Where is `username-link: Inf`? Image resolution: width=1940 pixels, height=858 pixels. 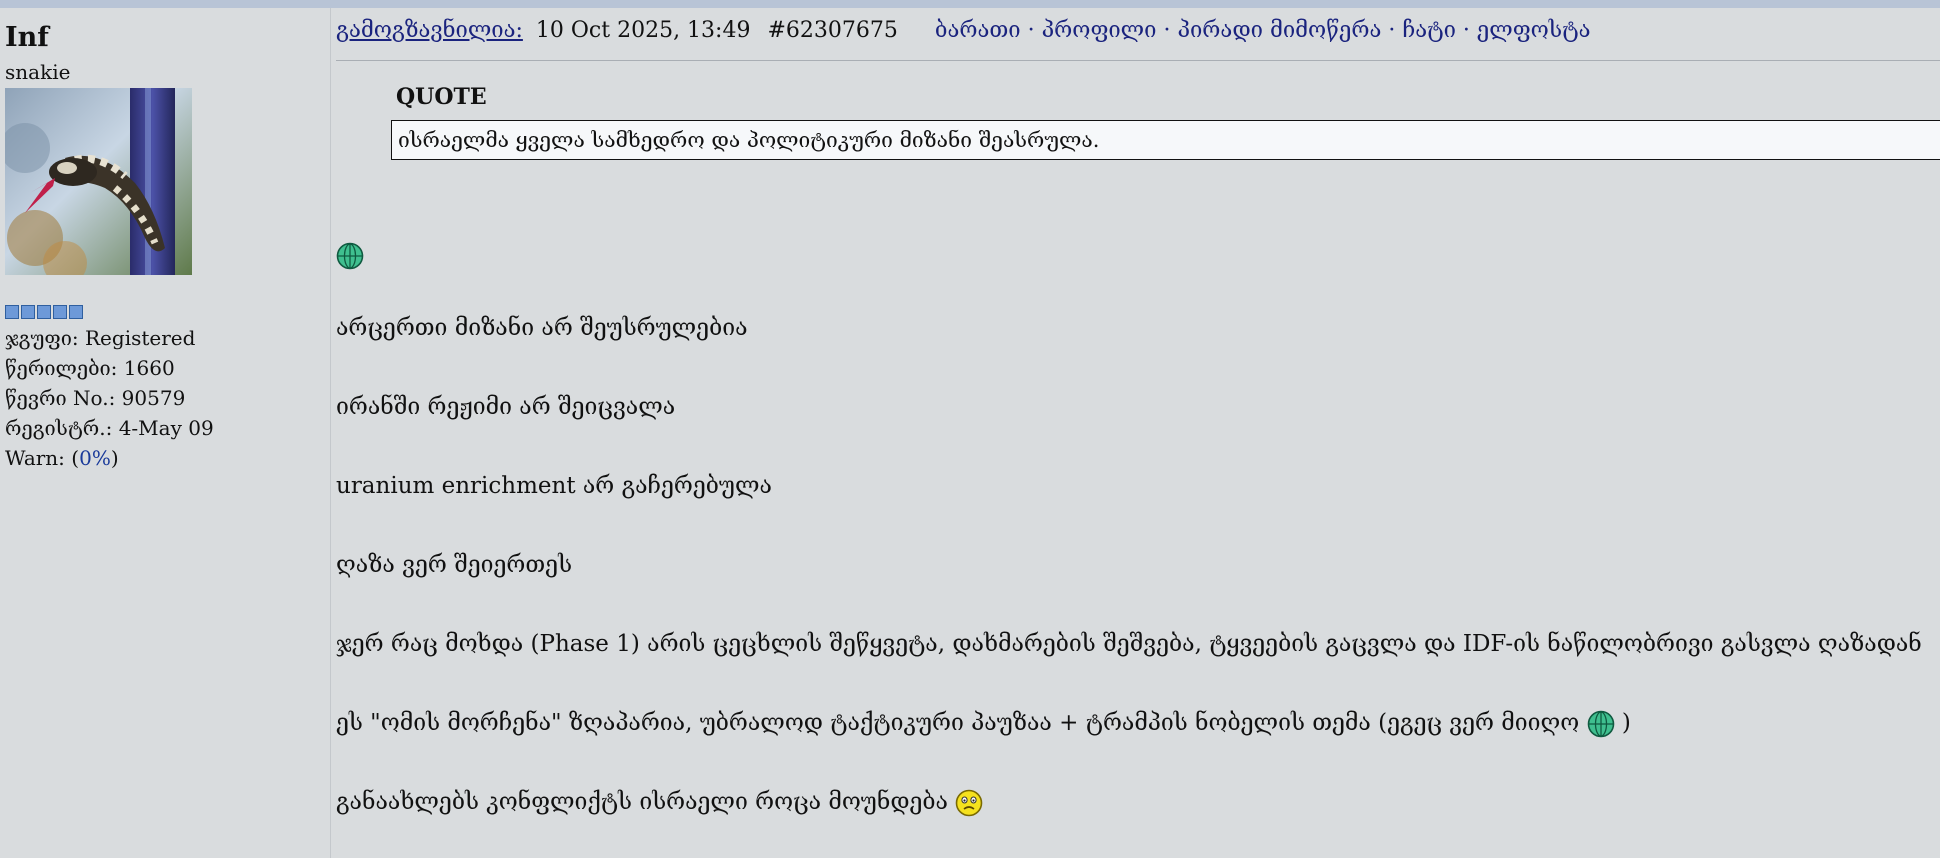
username-link: Inf is located at coordinates (27, 37).